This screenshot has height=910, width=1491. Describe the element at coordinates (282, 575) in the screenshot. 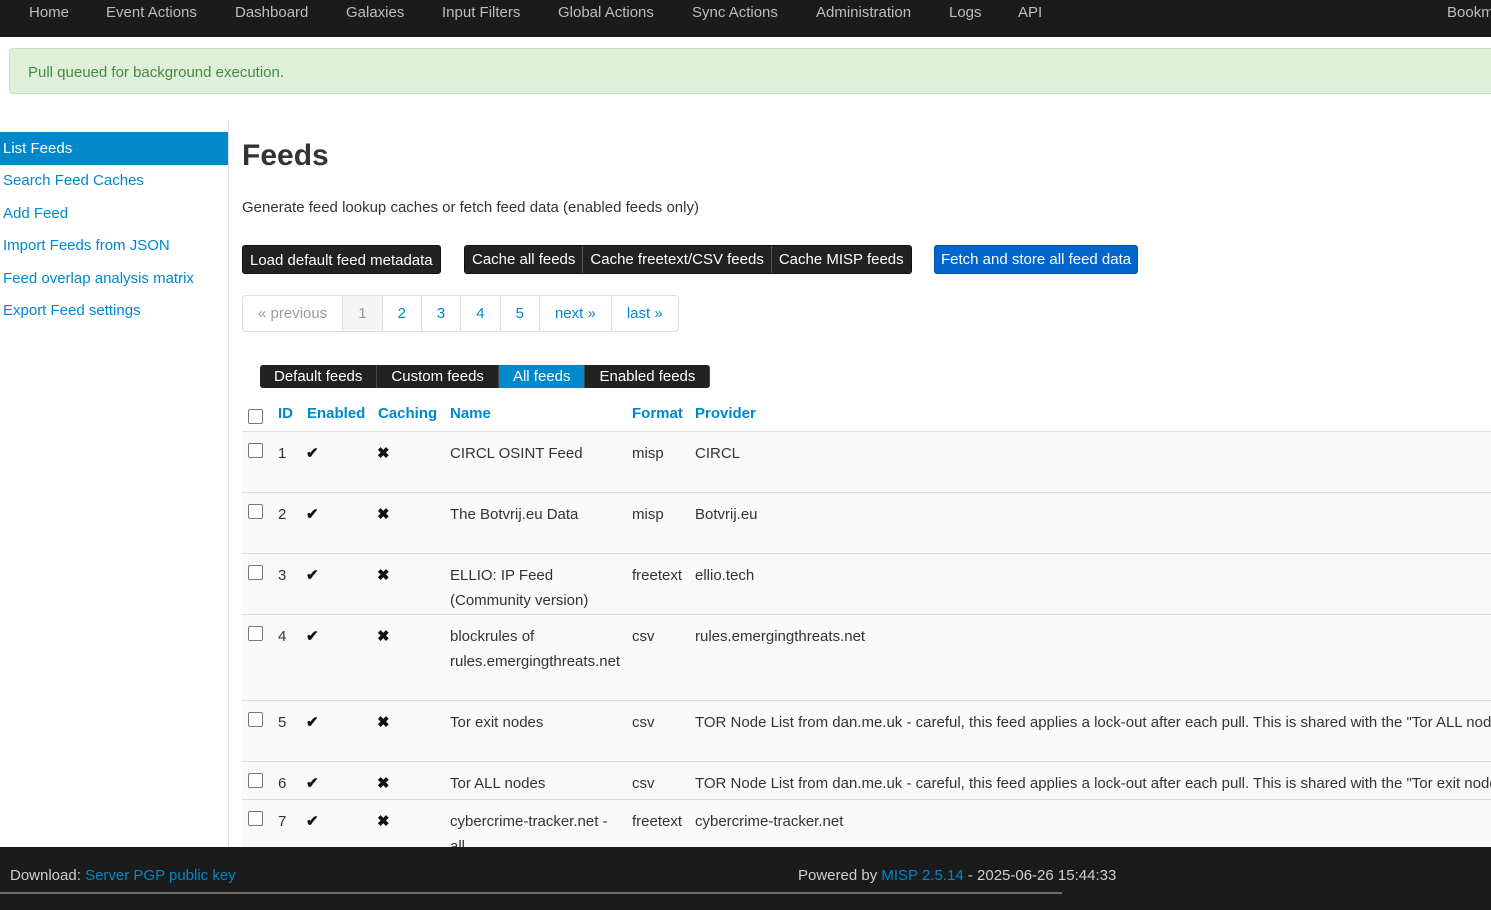

I see `feed-id: 3` at that location.